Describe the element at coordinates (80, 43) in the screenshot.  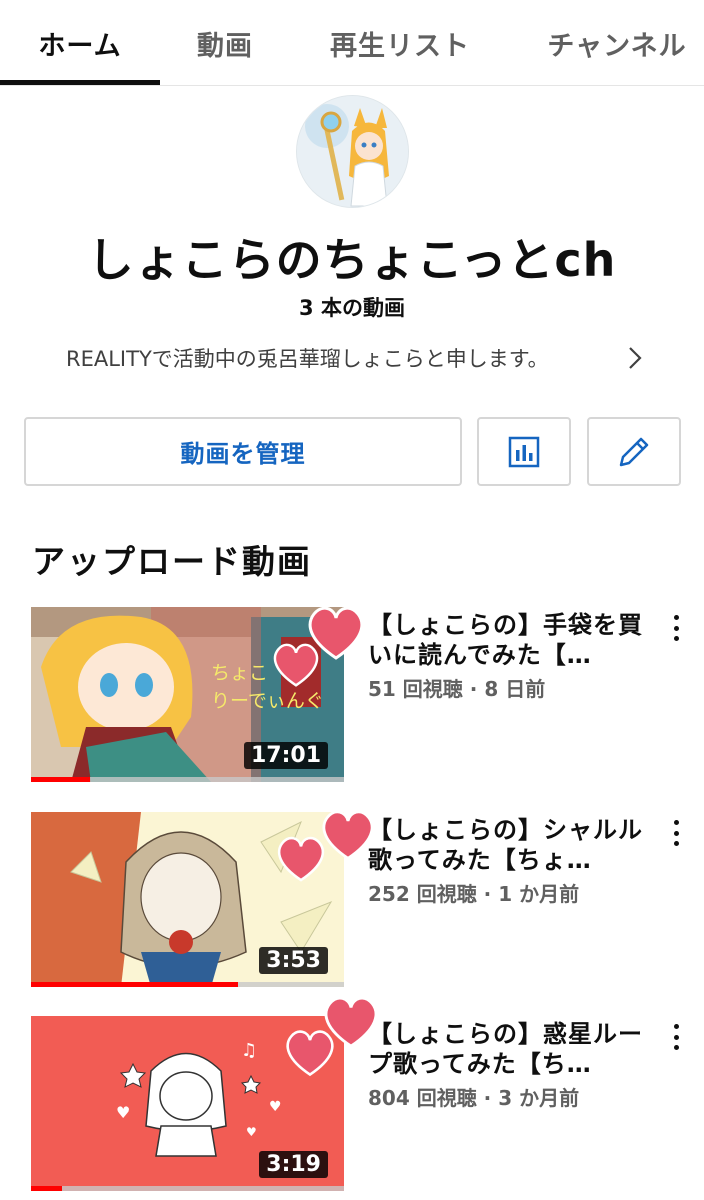
I see `tab-home: ホーム` at that location.